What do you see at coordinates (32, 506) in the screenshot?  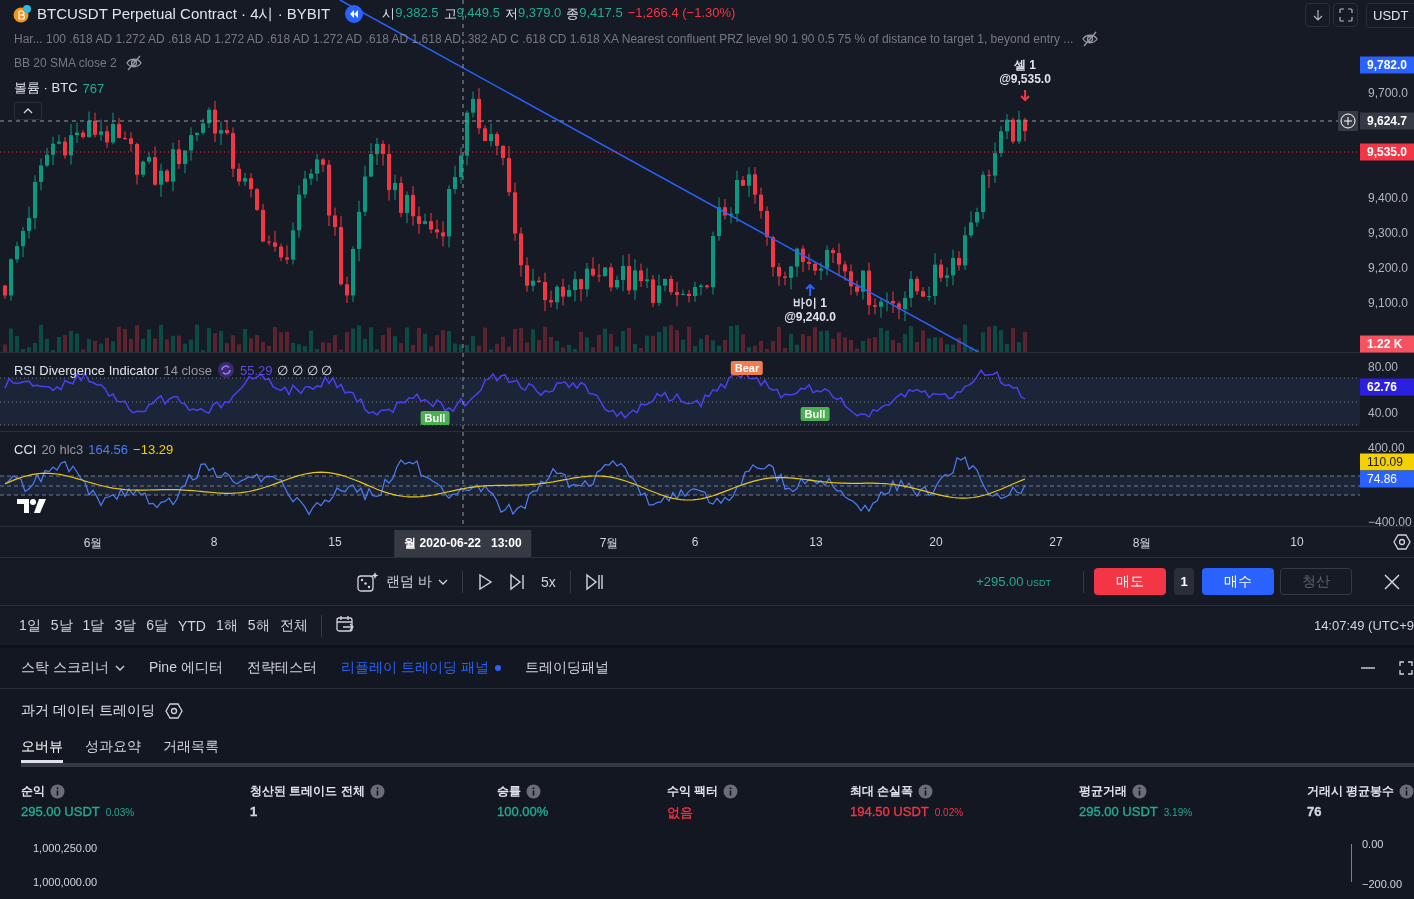 I see `logo-icon` at bounding box center [32, 506].